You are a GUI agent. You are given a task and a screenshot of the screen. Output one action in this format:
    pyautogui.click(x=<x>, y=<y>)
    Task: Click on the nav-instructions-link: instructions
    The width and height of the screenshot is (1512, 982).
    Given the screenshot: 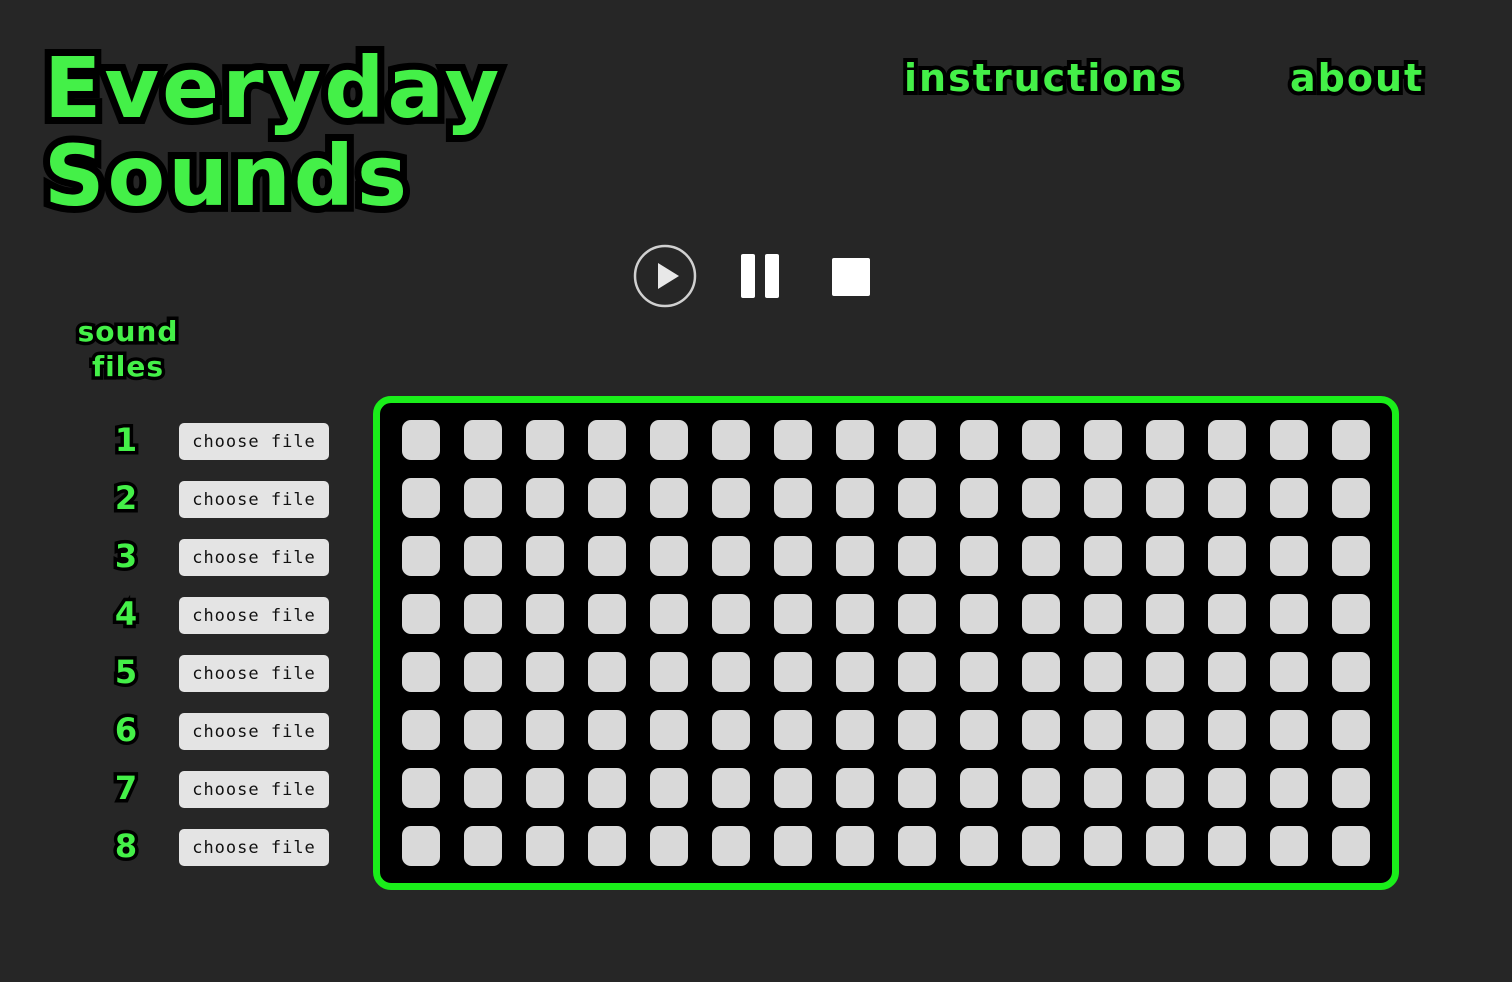 What is the action you would take?
    pyautogui.click(x=1043, y=78)
    